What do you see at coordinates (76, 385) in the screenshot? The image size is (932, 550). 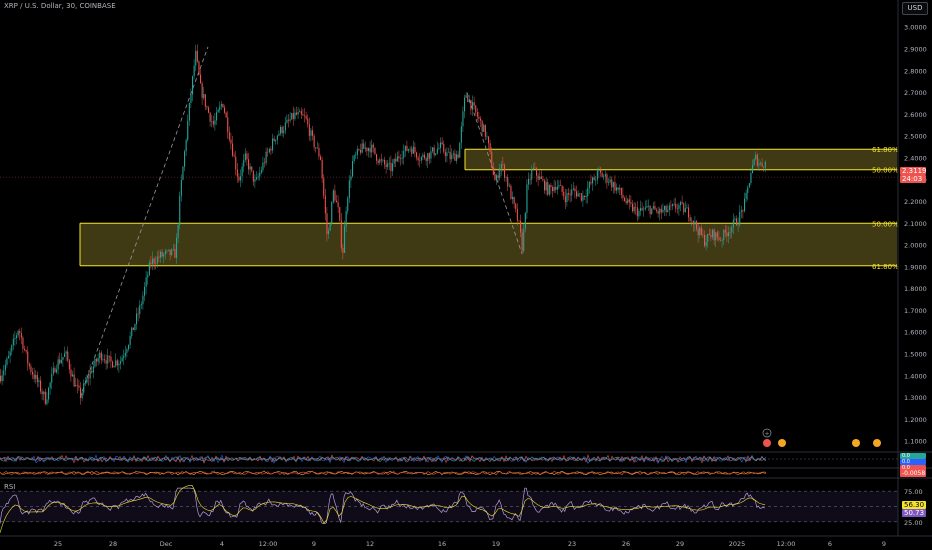 I see `candle-47-body` at bounding box center [76, 385].